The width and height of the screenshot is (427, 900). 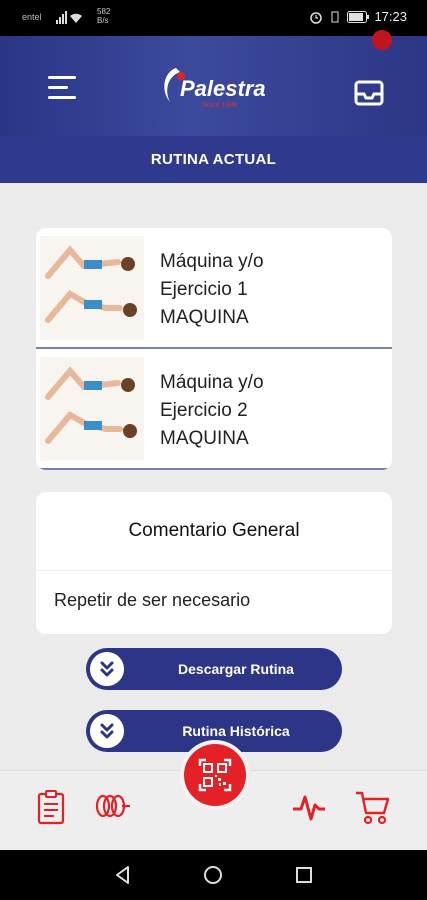 I want to click on home-icon, so click(x=213, y=875).